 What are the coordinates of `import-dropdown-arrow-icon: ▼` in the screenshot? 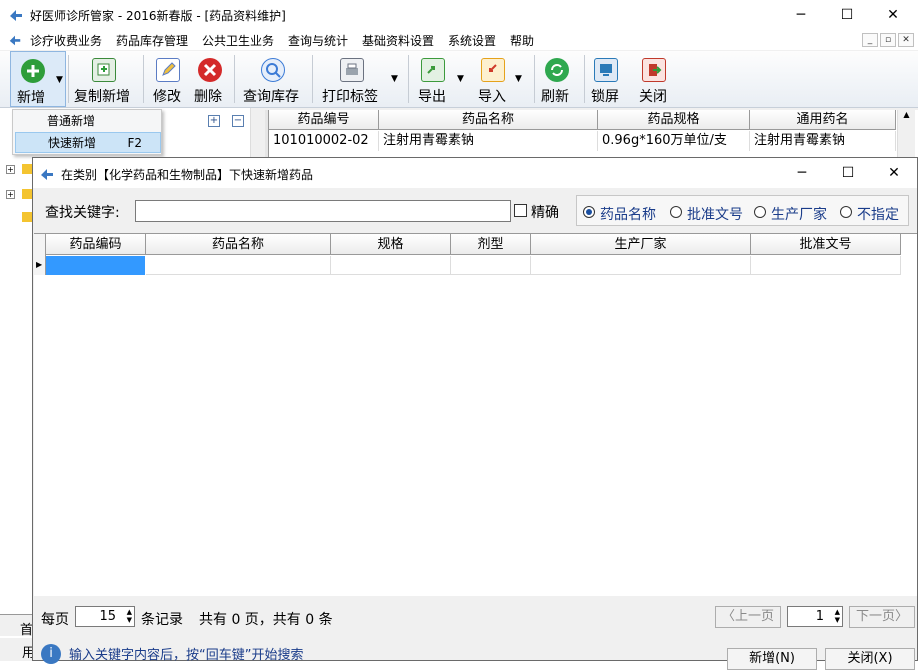 It's located at (518, 79).